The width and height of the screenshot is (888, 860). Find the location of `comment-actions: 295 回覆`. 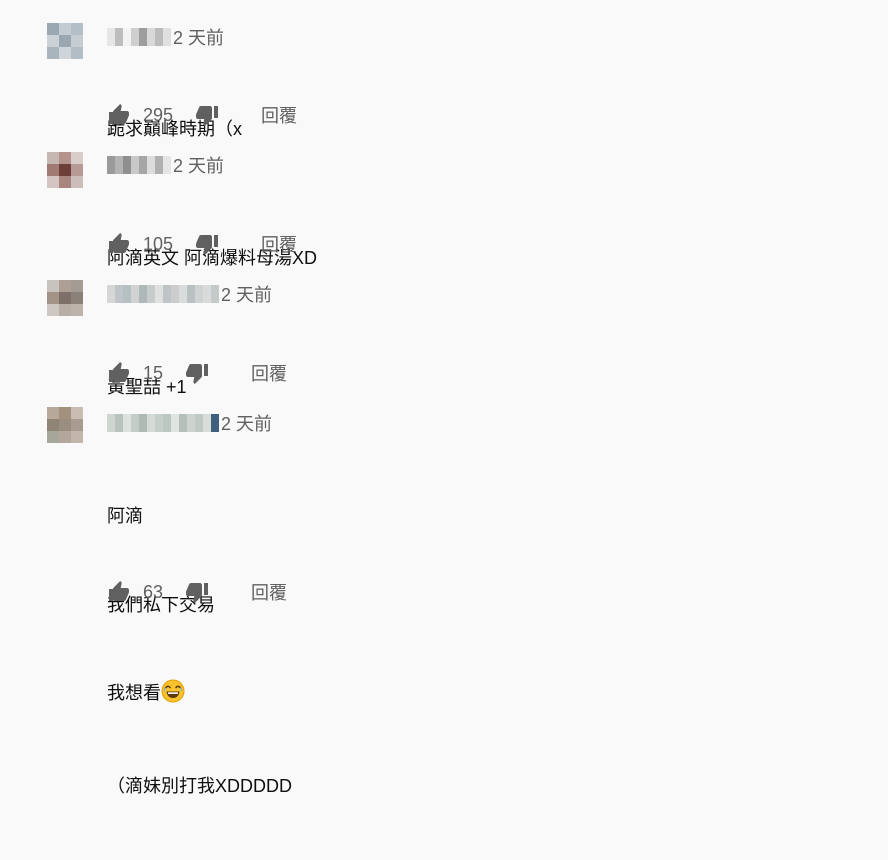

comment-actions: 295 回覆 is located at coordinates (202, 115).